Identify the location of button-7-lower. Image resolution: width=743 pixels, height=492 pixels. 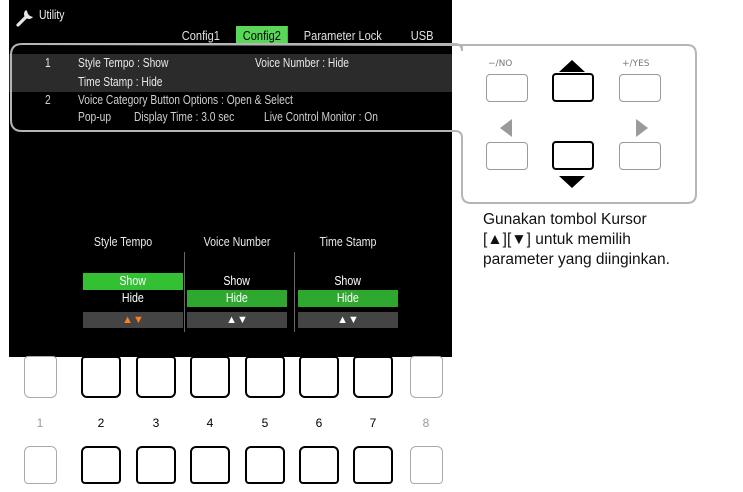
(373, 465).